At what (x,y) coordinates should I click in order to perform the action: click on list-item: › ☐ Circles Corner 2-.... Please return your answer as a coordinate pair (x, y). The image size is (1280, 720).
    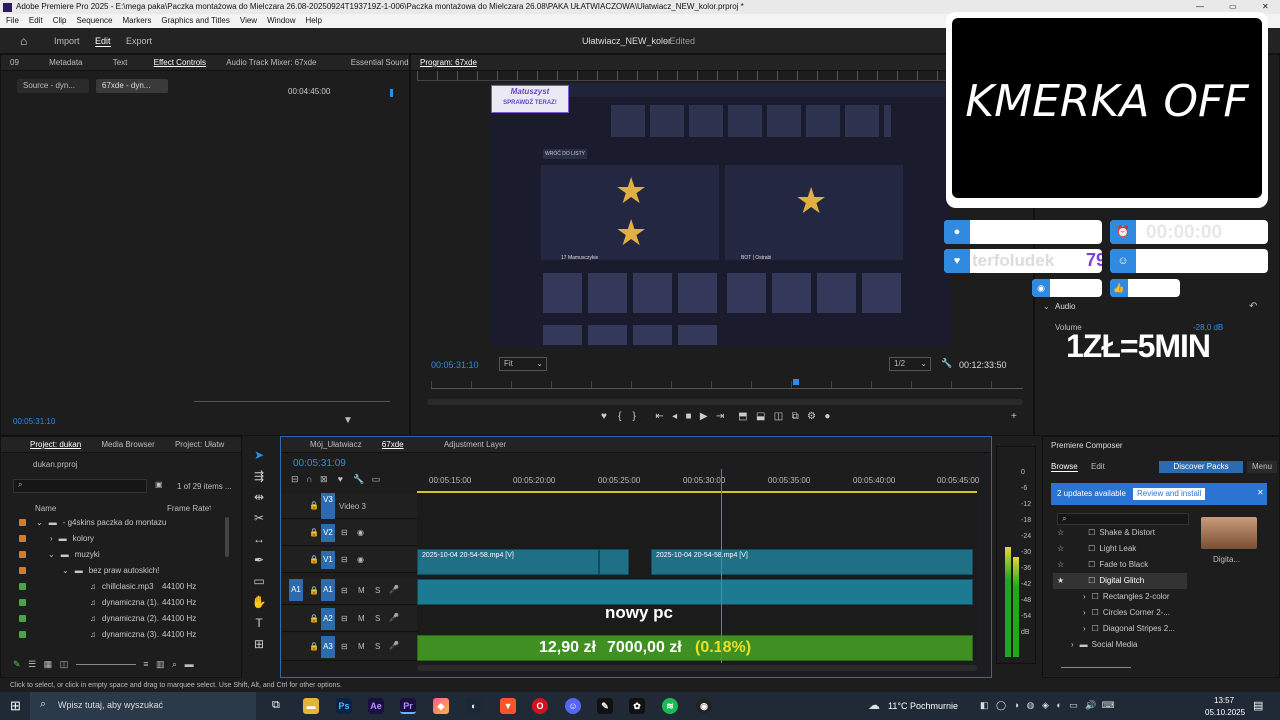
    Looking at the image, I should click on (1120, 613).